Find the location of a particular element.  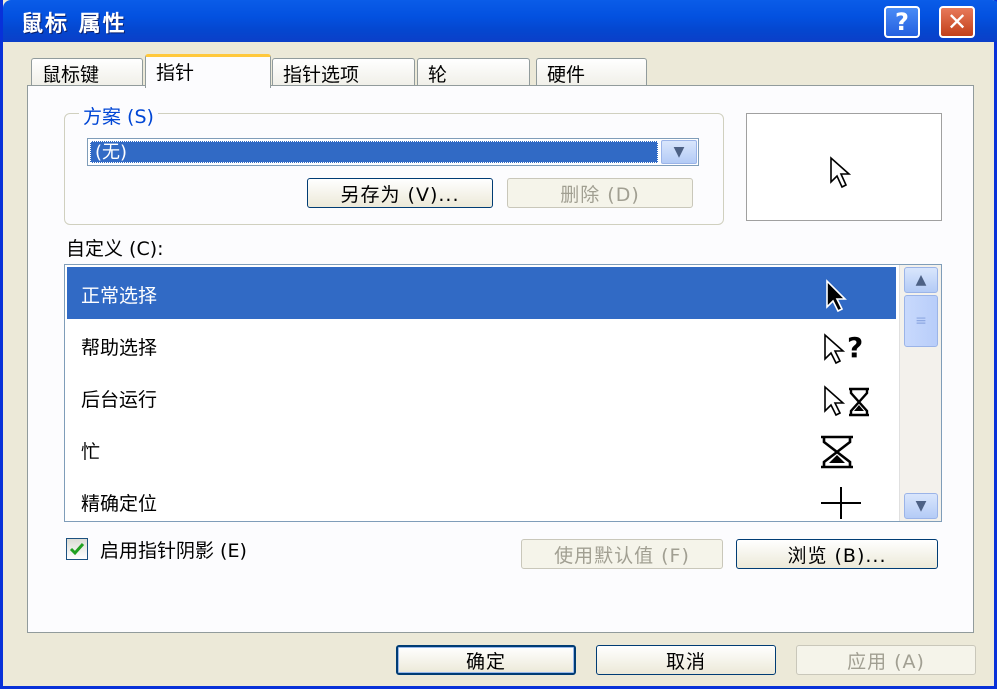

list-item-label: 精确定位 is located at coordinates (119, 504).